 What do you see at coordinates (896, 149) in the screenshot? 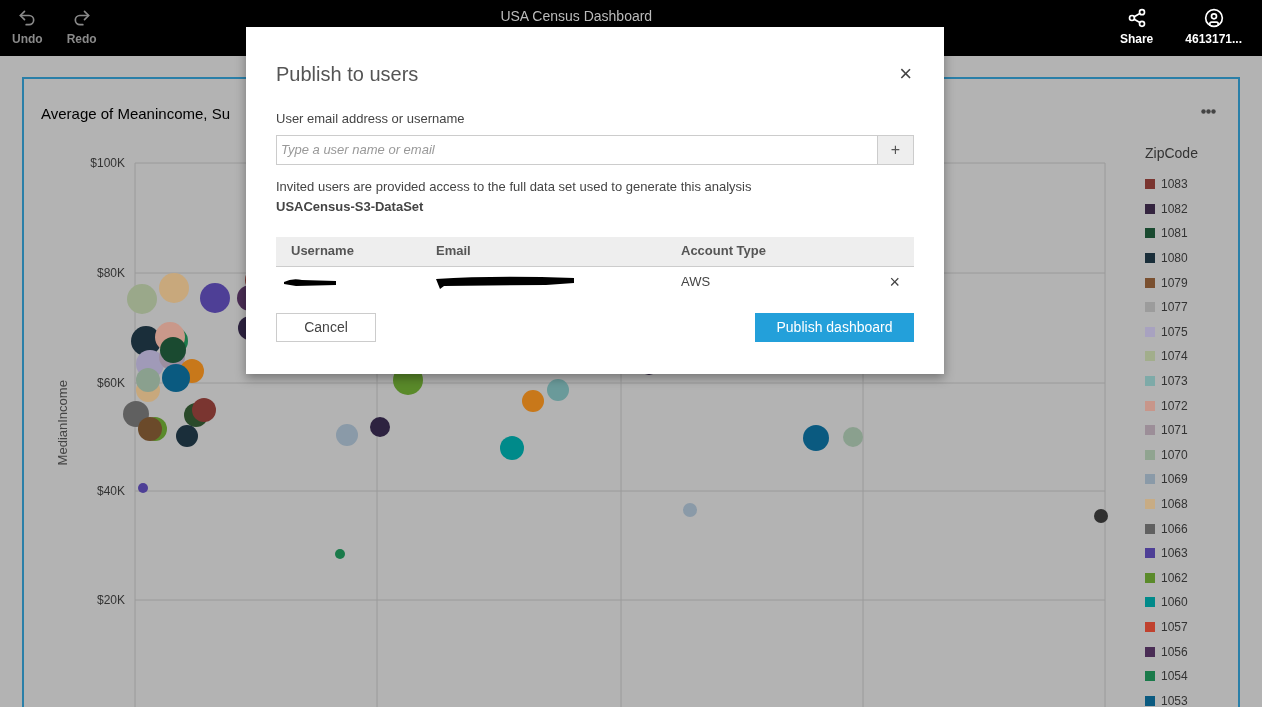
I see `add-user-button: +` at bounding box center [896, 149].